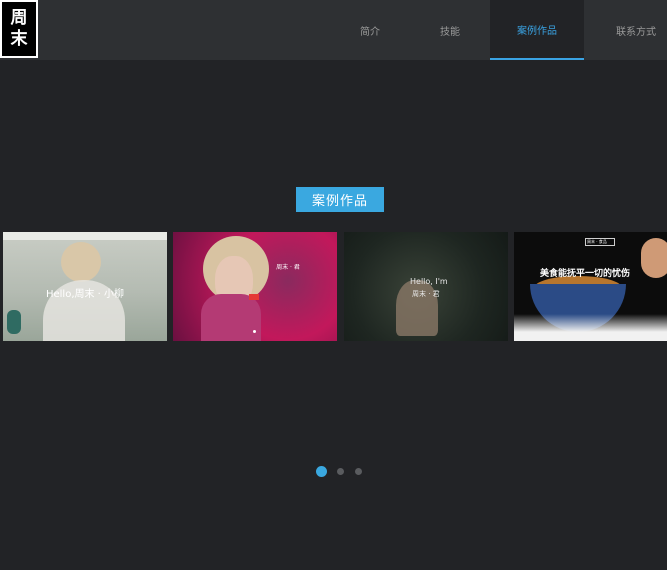 The height and width of the screenshot is (570, 667). I want to click on card-title: 周末 · 君, so click(288, 267).